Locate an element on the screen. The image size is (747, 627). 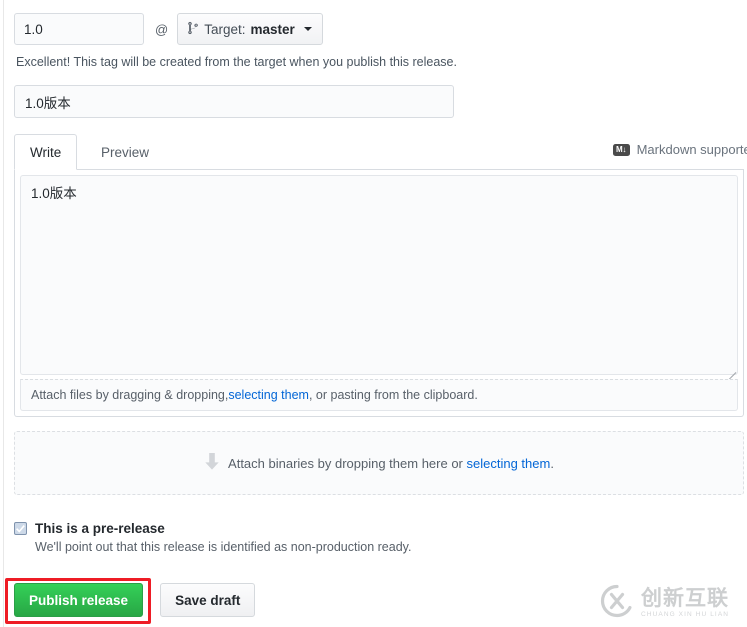
prerelease-checkbox is located at coordinates (20, 528).